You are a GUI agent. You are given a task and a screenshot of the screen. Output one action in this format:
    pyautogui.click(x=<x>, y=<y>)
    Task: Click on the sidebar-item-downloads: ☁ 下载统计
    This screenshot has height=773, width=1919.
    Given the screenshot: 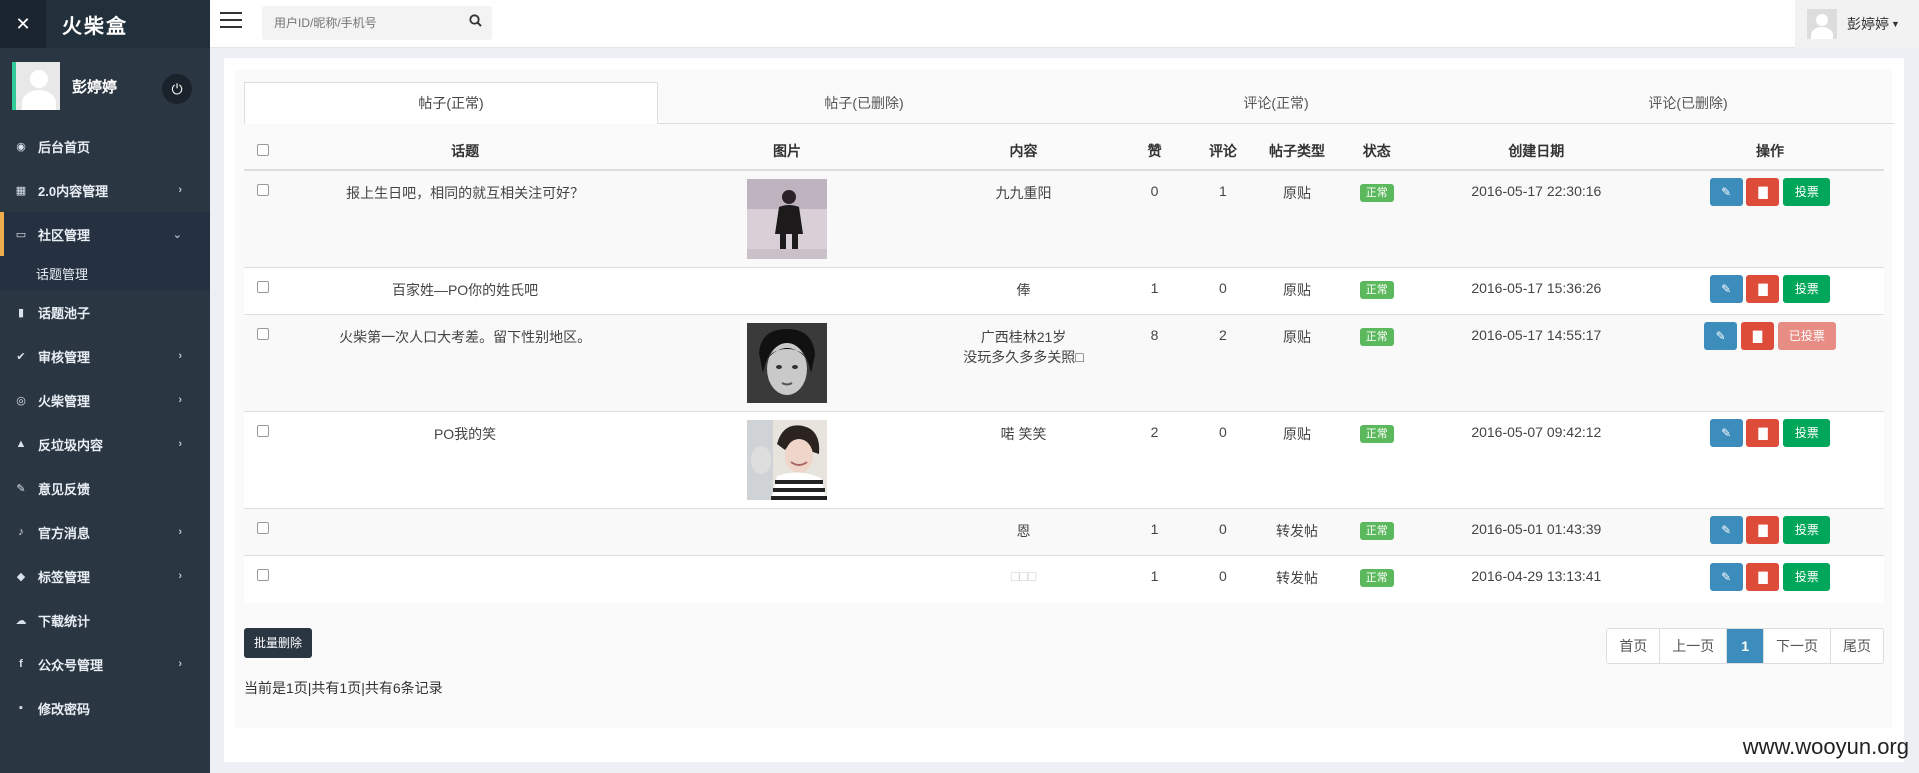 What is the action you would take?
    pyautogui.click(x=105, y=620)
    